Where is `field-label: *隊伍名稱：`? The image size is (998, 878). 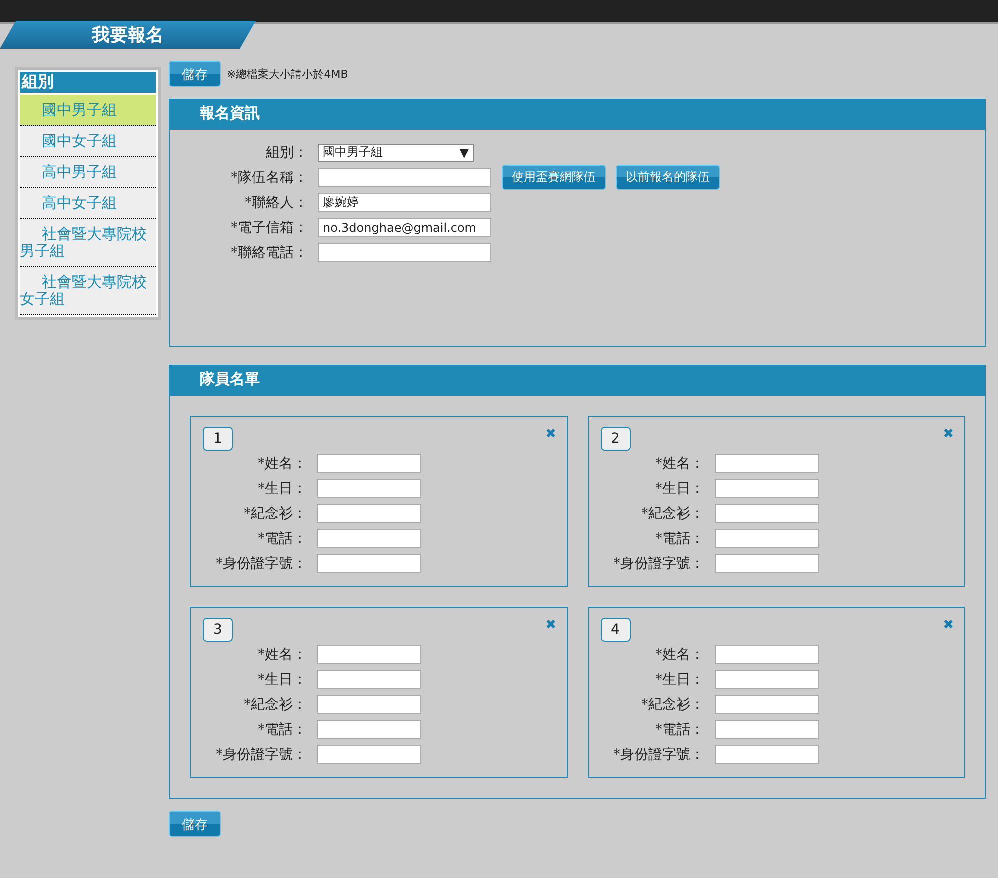
field-label: *隊伍名稱： is located at coordinates (269, 177).